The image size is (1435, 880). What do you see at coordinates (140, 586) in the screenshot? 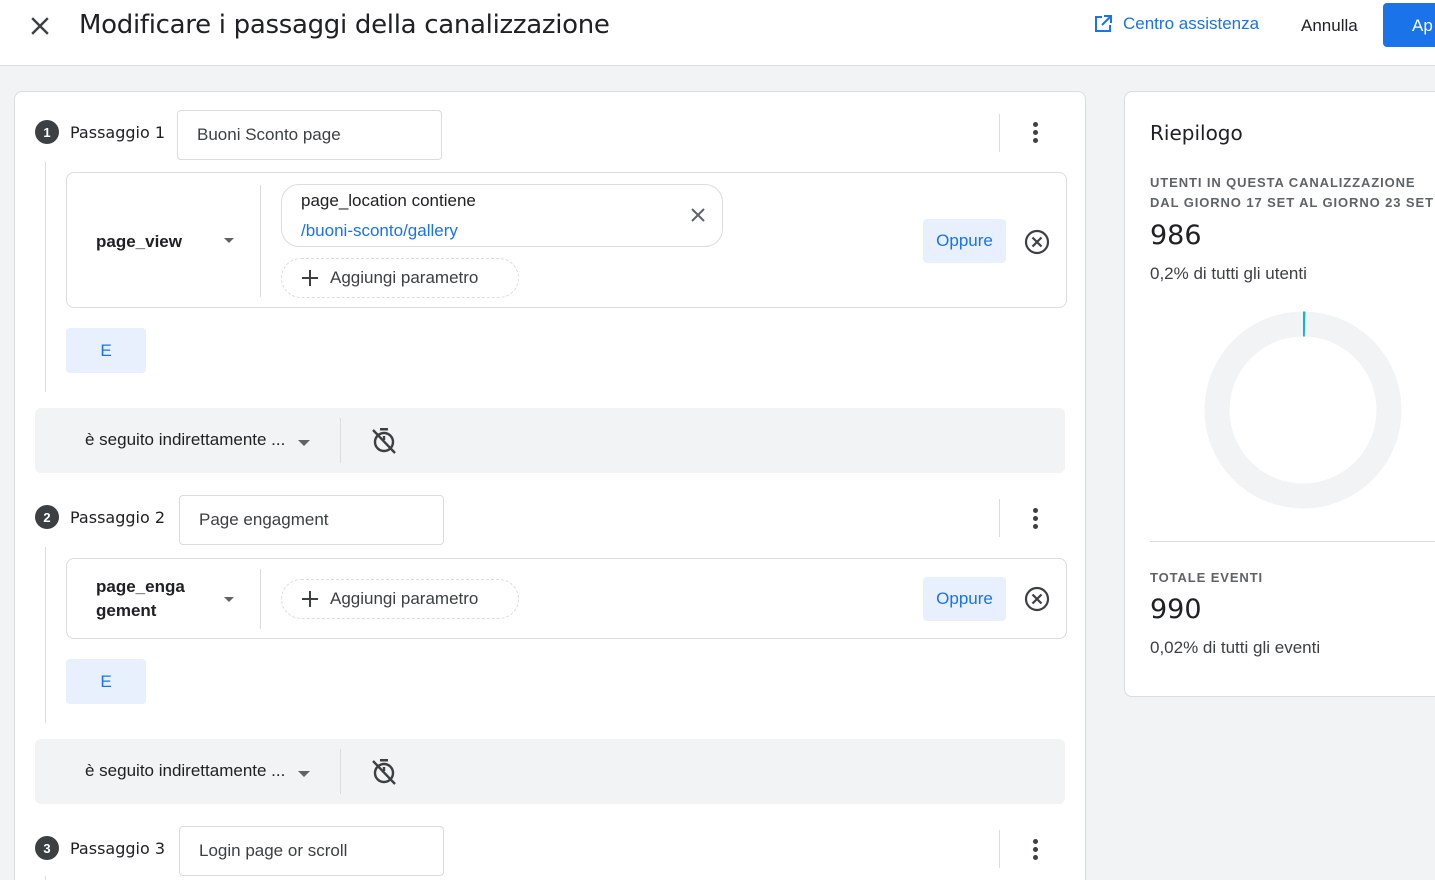
I see `step-2-event-line1: page_enga` at bounding box center [140, 586].